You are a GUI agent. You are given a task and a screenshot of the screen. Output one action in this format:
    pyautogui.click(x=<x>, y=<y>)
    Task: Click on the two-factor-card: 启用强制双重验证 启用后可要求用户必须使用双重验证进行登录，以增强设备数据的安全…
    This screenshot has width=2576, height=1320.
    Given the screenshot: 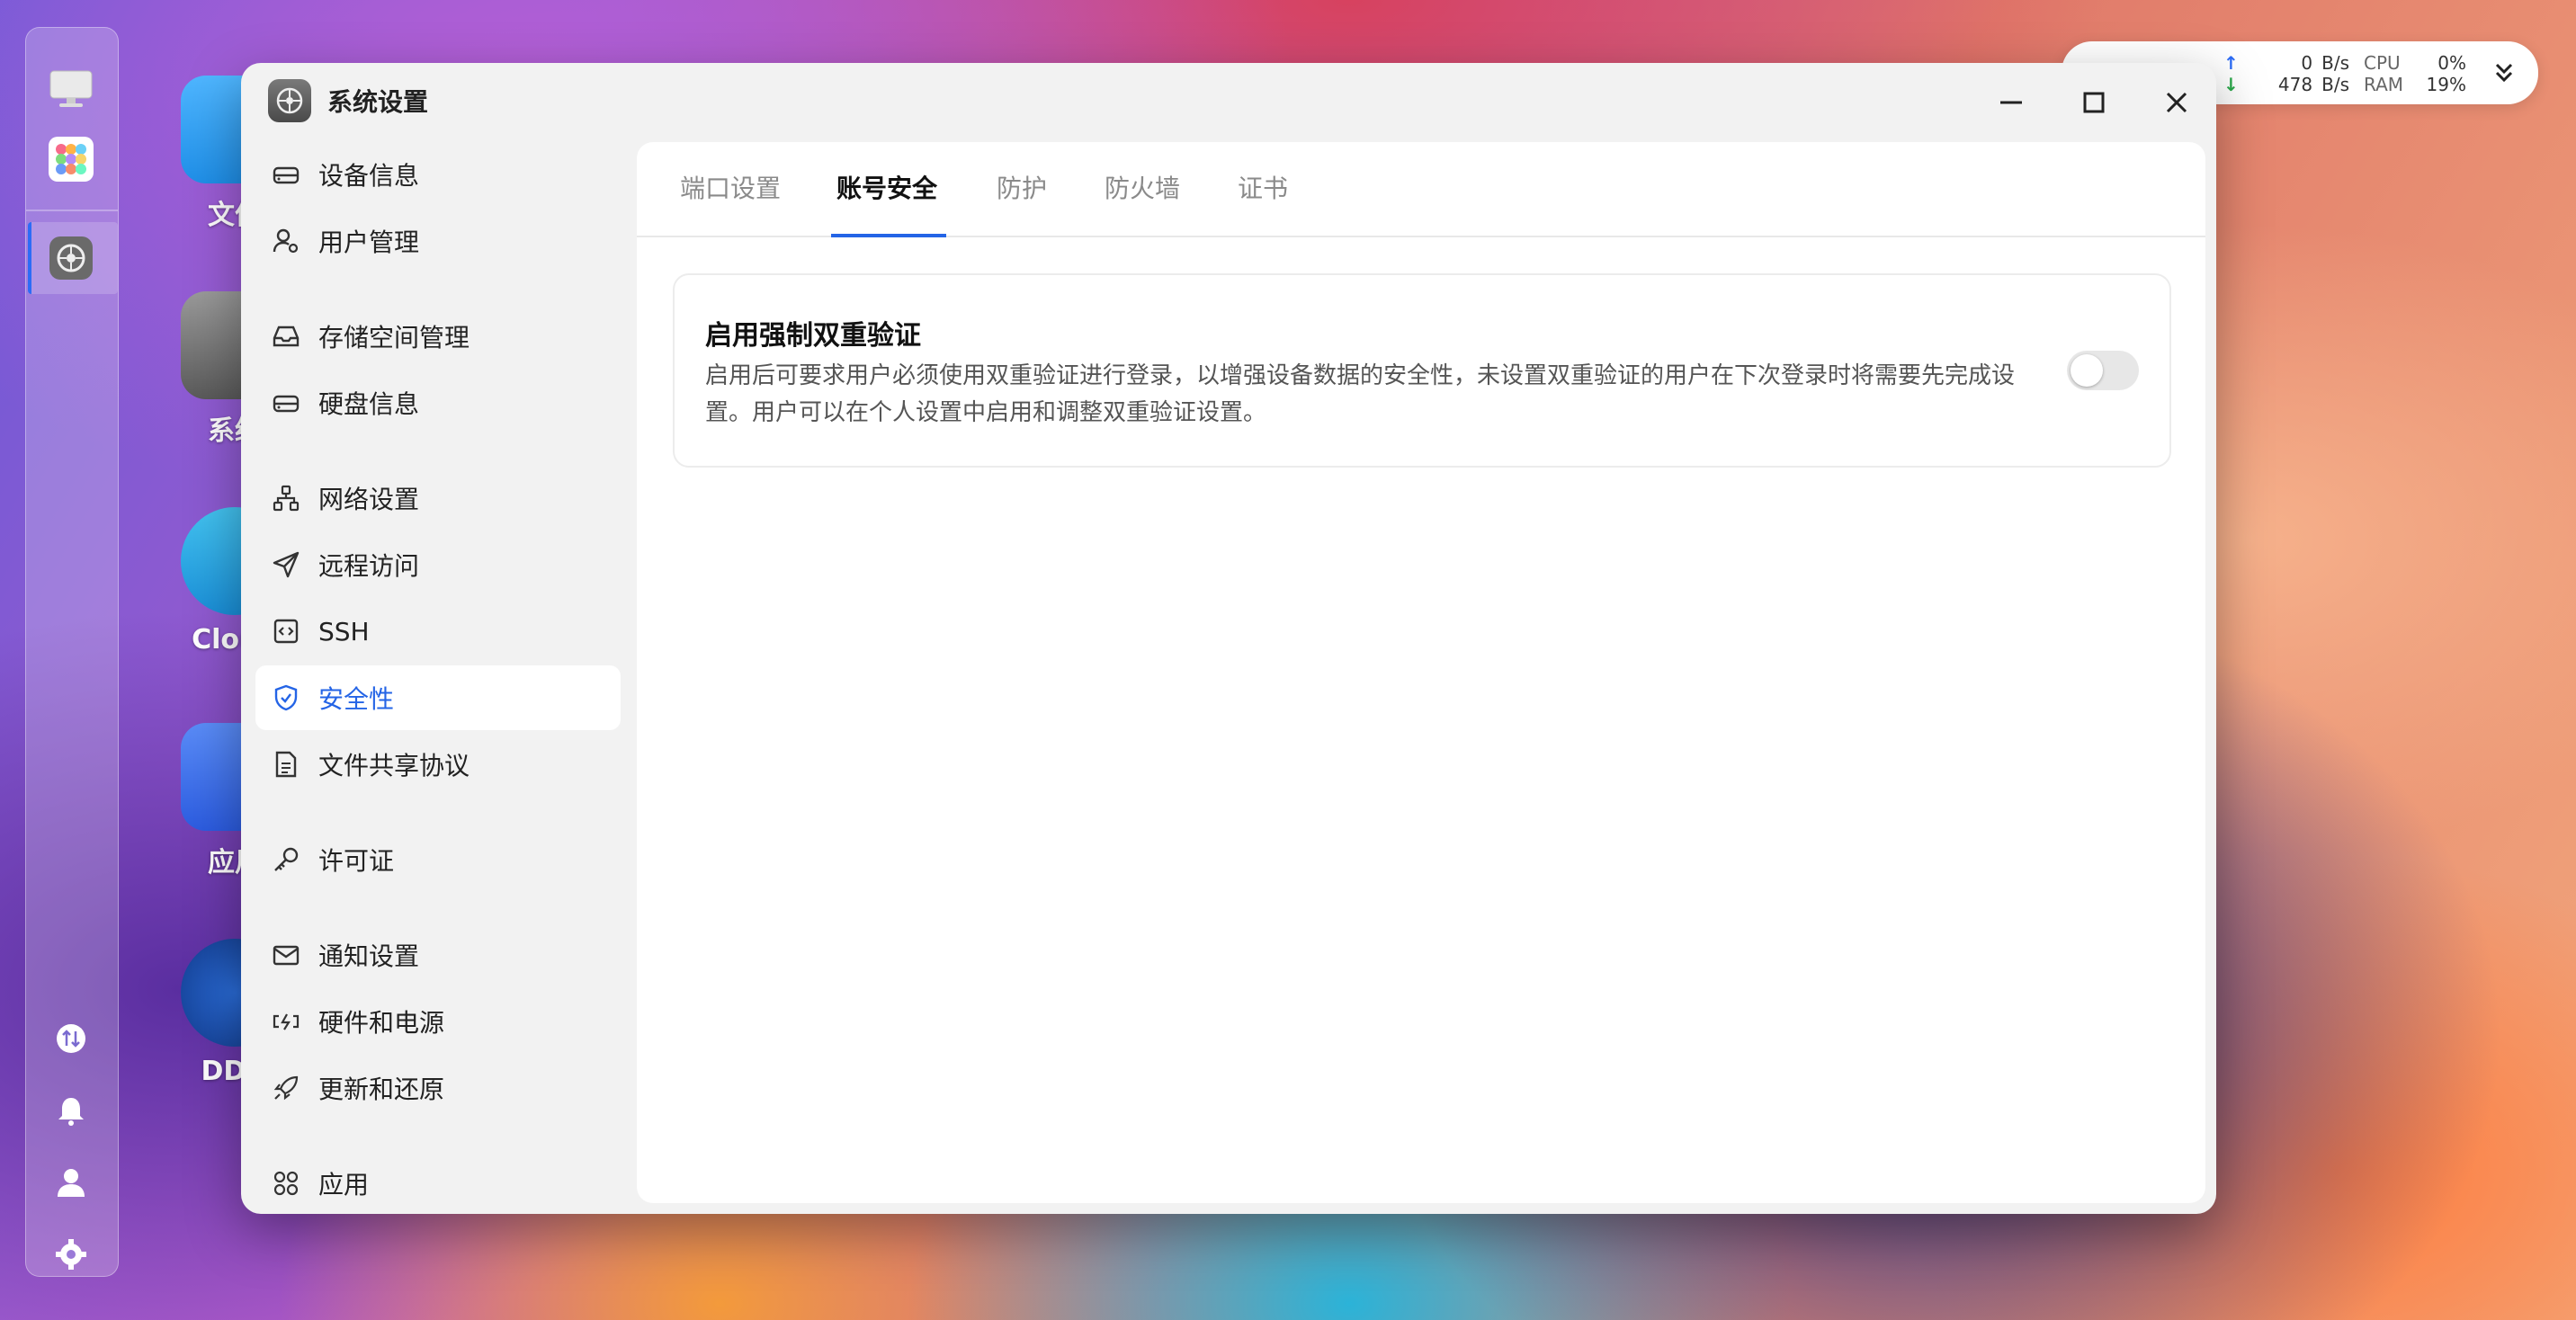 What is the action you would take?
    pyautogui.click(x=1422, y=370)
    